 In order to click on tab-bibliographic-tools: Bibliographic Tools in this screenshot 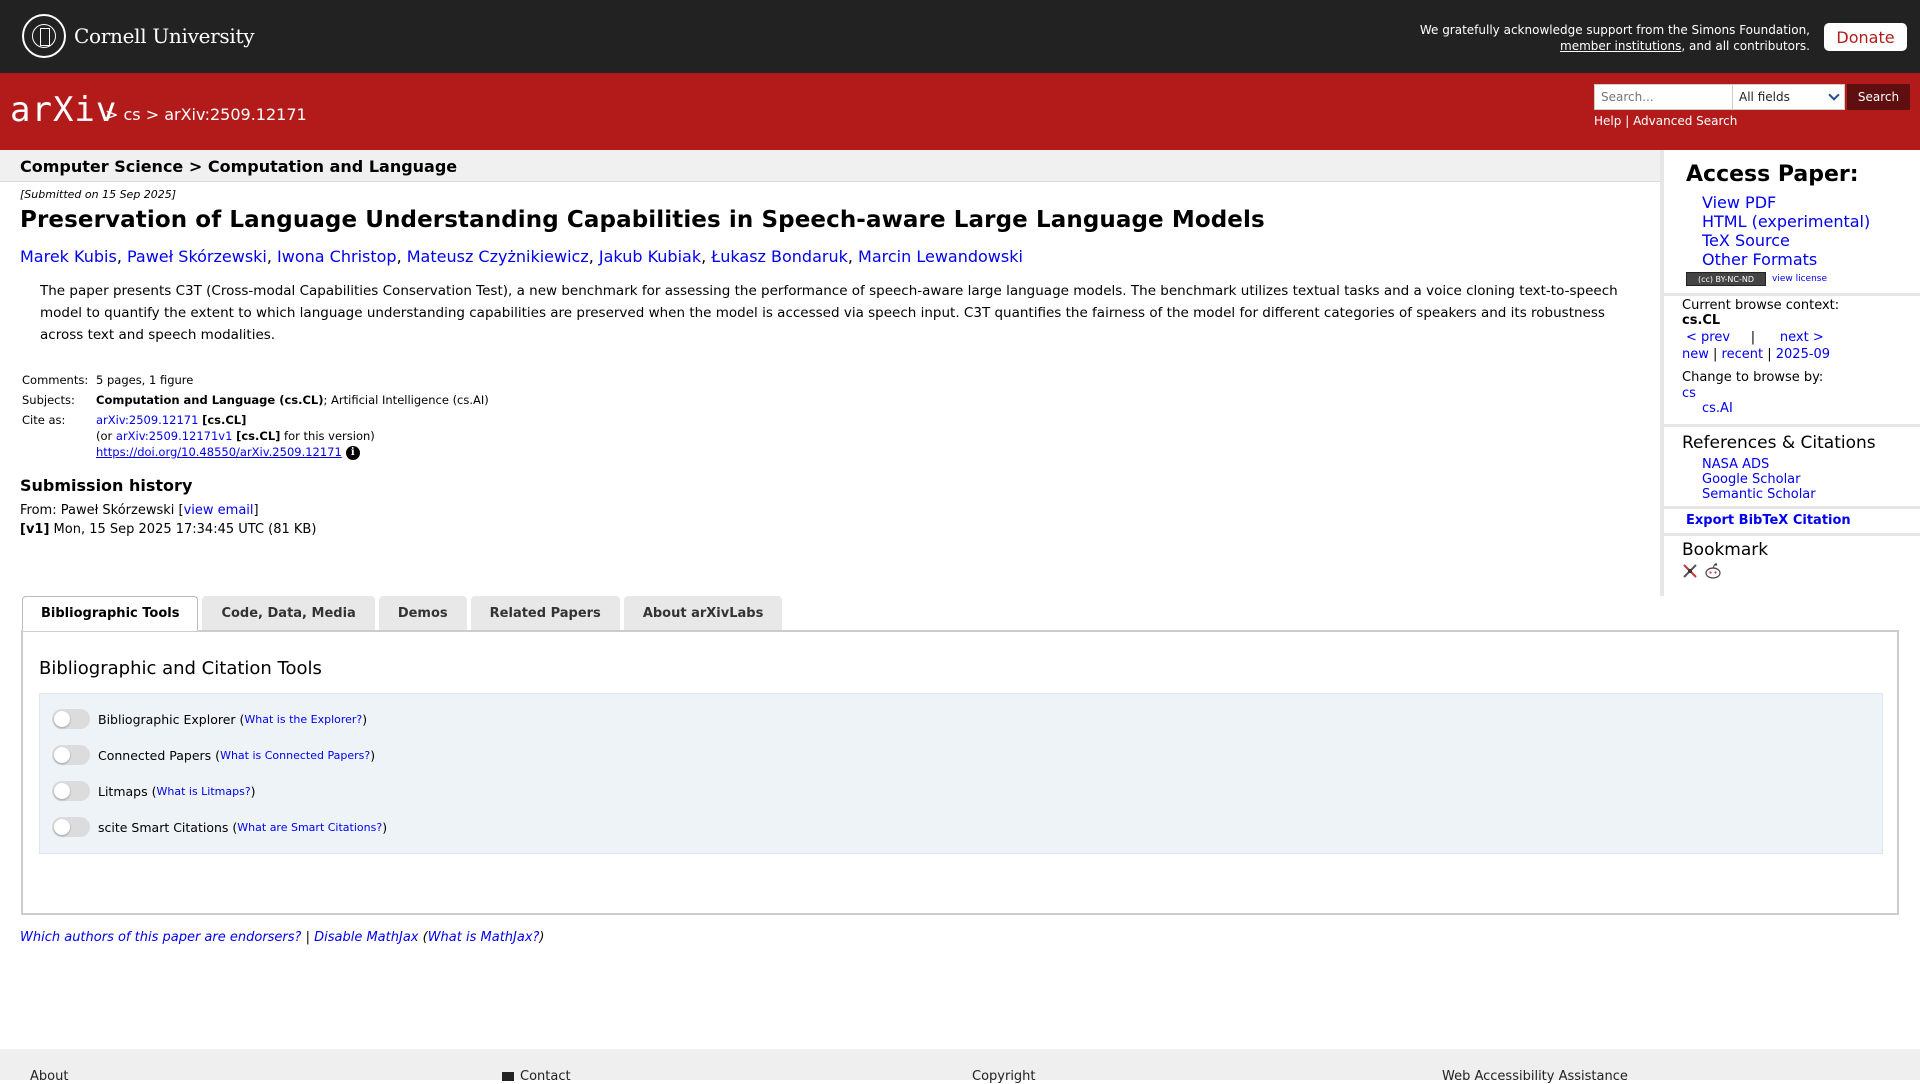, I will do `click(110, 613)`.